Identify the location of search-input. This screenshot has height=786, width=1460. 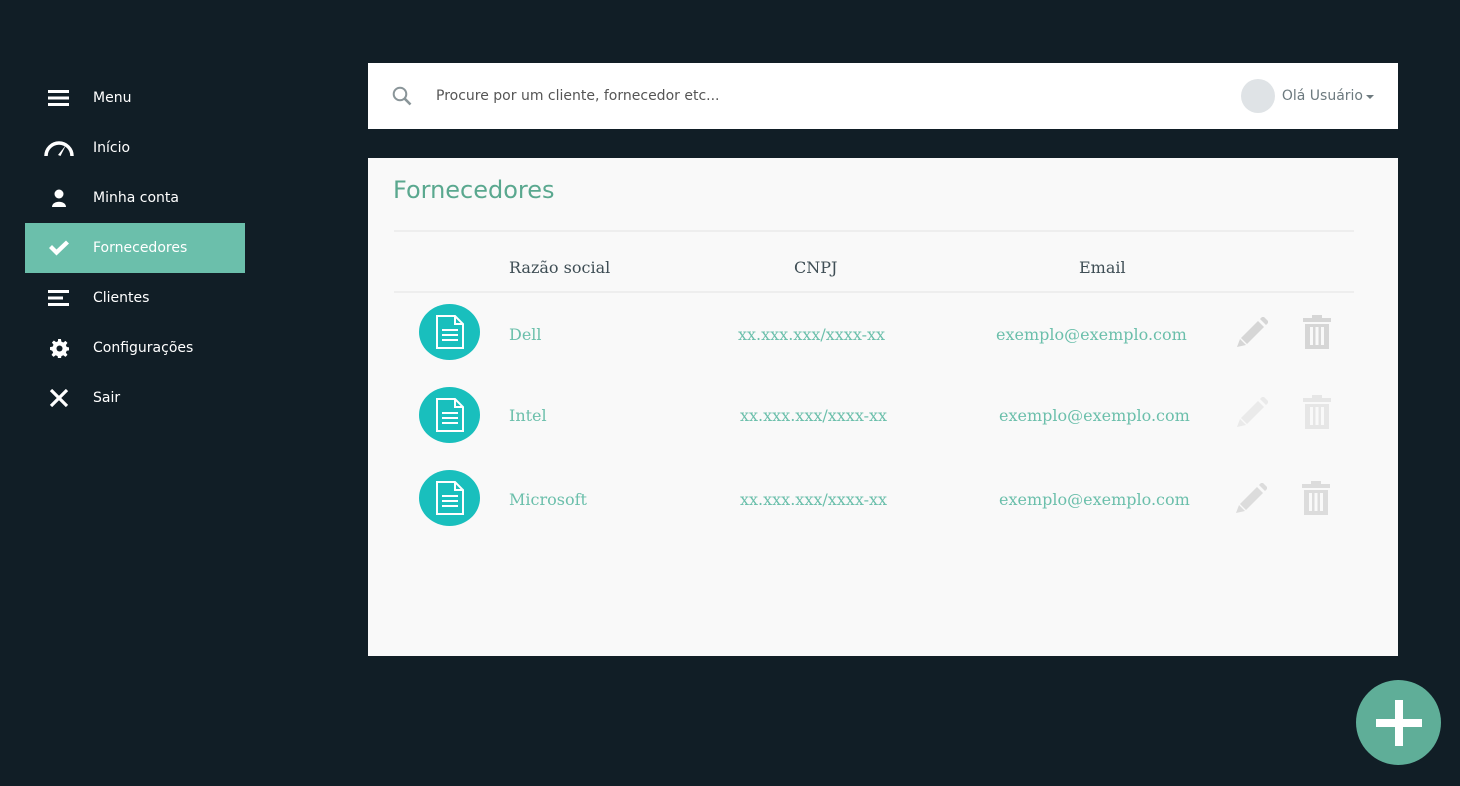
(716, 96).